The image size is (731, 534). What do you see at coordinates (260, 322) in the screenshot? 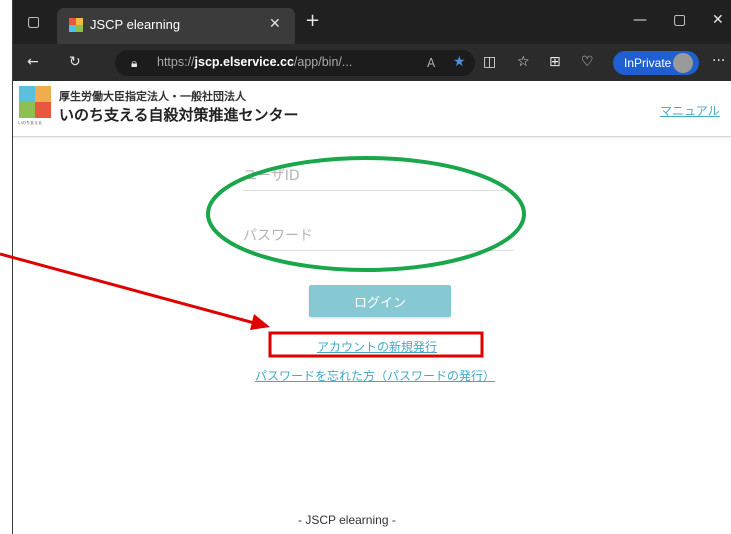
I see `pointer-arrow-head` at bounding box center [260, 322].